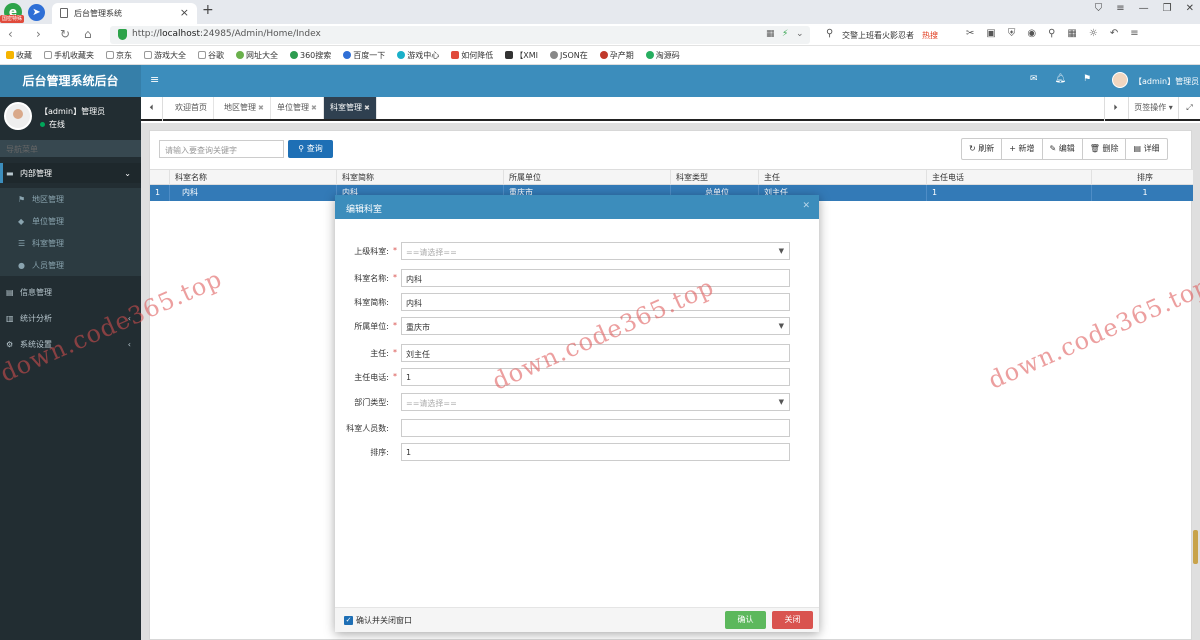 This screenshot has width=1200, height=640. What do you see at coordinates (70, 265) in the screenshot?
I see `sidebar-item-staff: ● 人员管理` at bounding box center [70, 265].